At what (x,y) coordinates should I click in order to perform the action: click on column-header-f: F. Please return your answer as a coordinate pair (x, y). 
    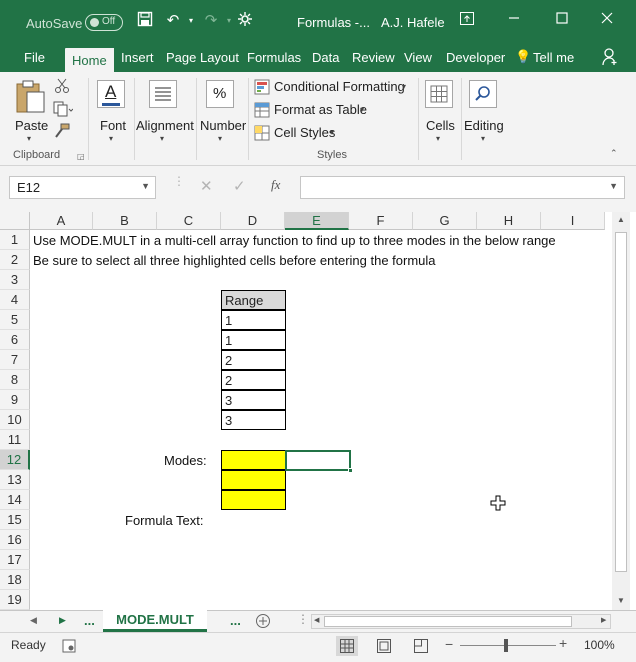
    Looking at the image, I should click on (381, 221).